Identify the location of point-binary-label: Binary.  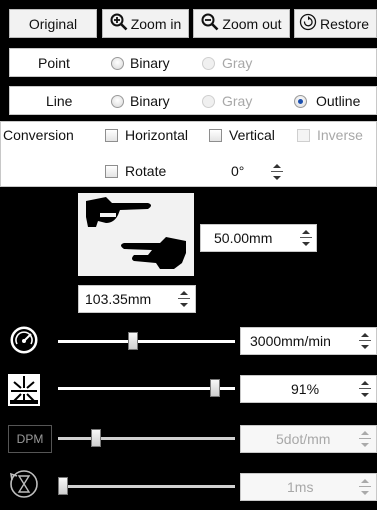
(150, 63).